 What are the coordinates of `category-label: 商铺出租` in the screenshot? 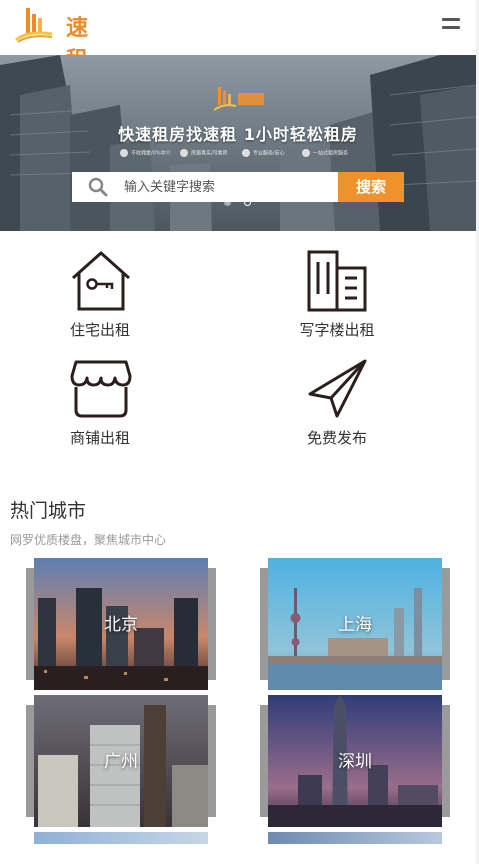 It's located at (99, 438).